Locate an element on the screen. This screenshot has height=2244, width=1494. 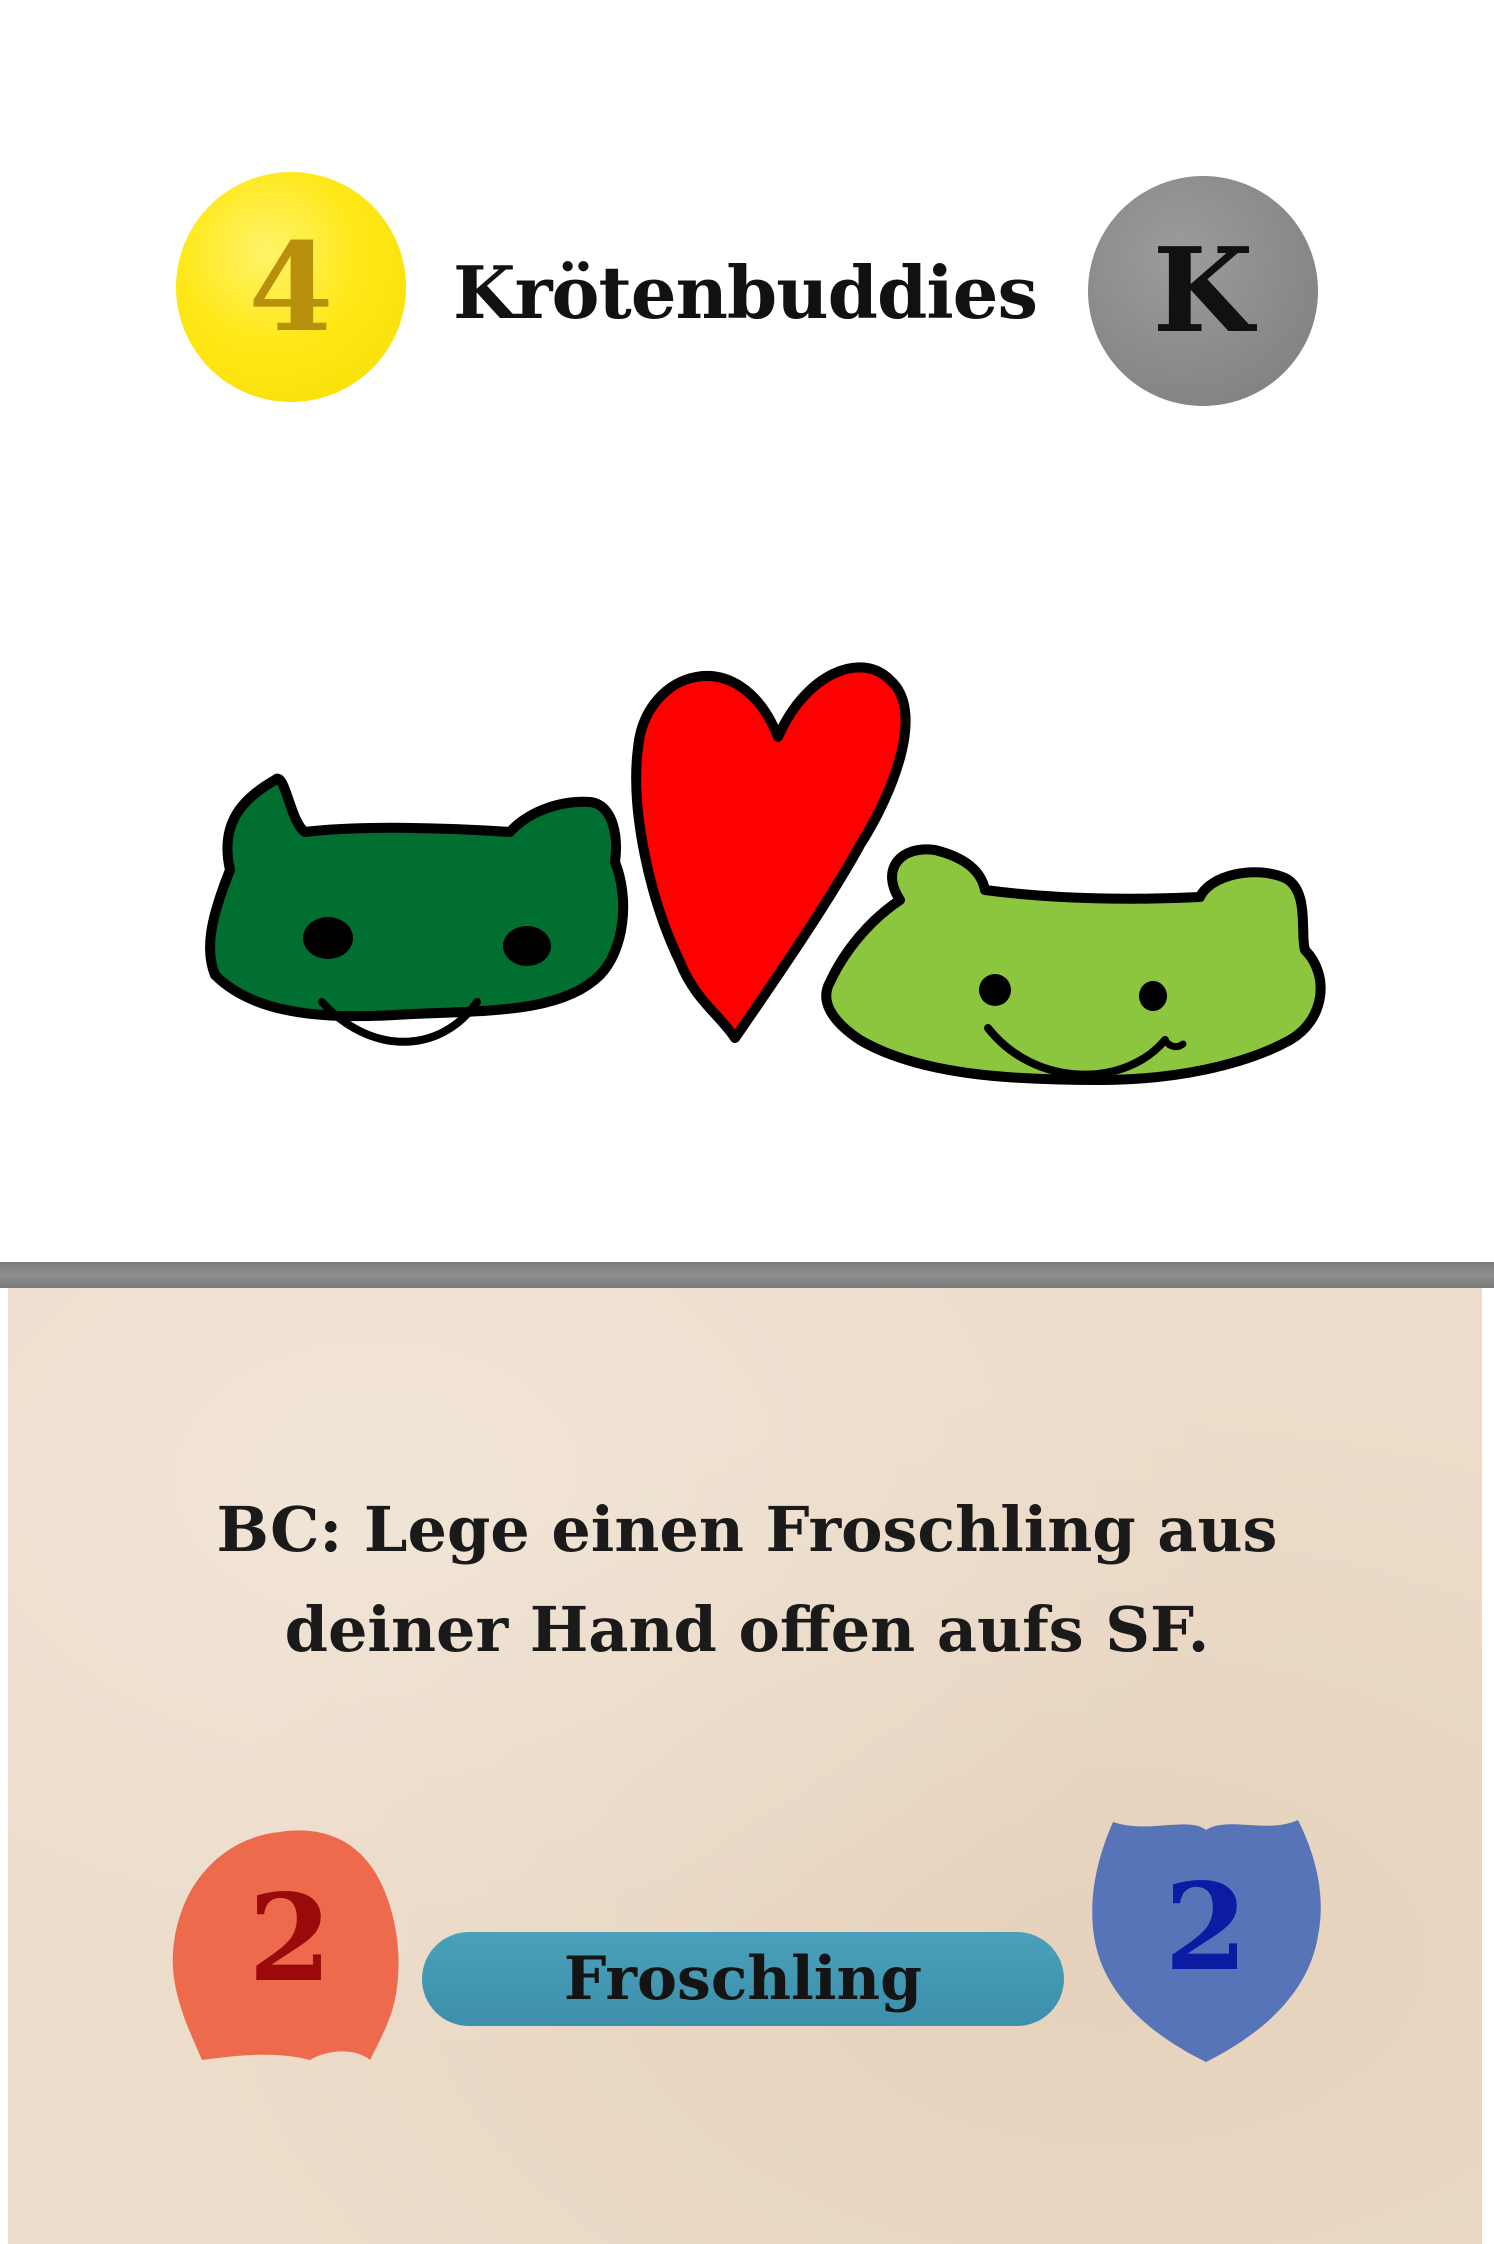
subtype-label: Froschling is located at coordinates (743, 1979).